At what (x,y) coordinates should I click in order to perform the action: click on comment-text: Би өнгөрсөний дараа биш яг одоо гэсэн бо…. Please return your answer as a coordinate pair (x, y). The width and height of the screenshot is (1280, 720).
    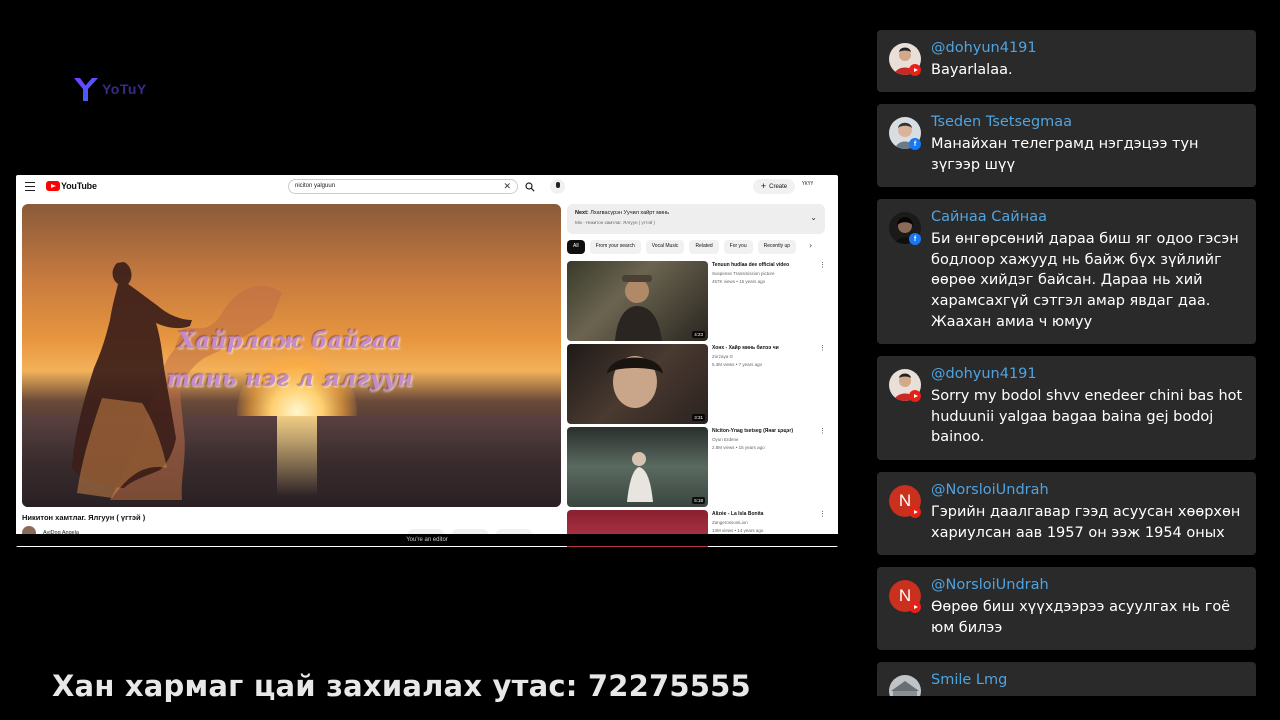
    Looking at the image, I should click on (1085, 280).